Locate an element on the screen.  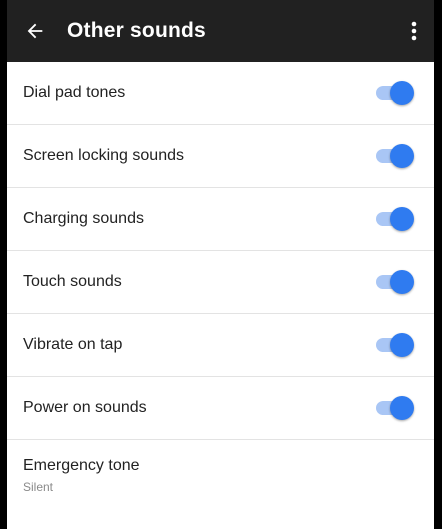
setting-label: Dial pad tones is located at coordinates (74, 92).